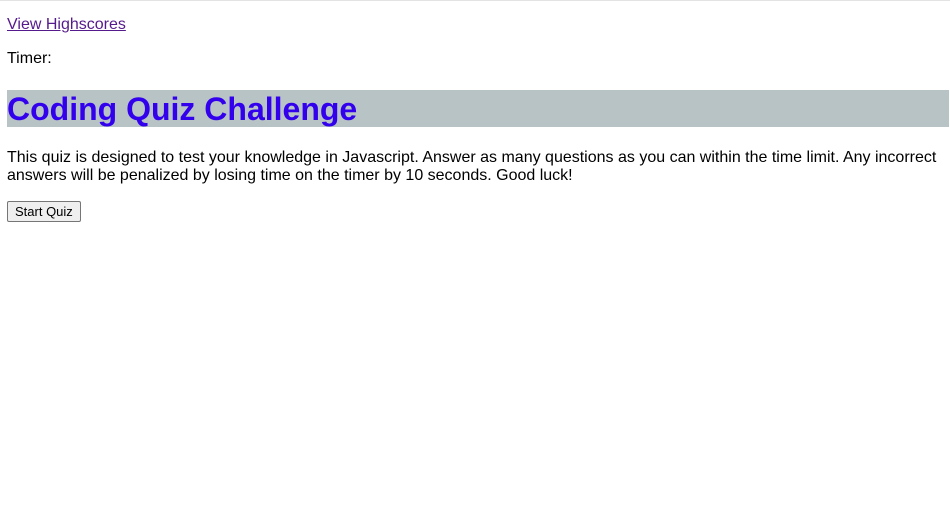  What do you see at coordinates (182, 109) in the screenshot?
I see `page-title: Coding Quiz Challenge` at bounding box center [182, 109].